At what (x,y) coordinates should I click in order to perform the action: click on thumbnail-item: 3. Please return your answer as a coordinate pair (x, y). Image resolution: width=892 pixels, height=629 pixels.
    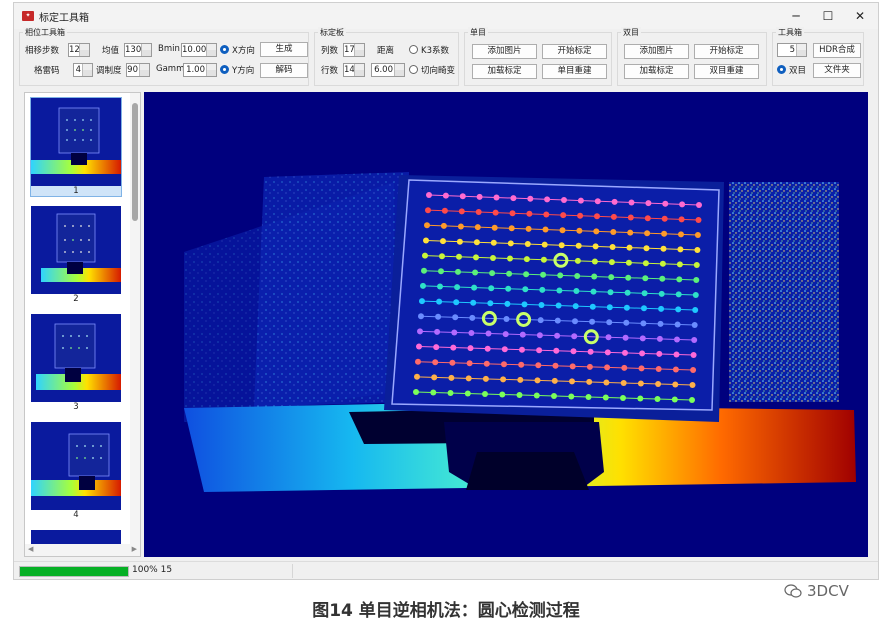
    Looking at the image, I should click on (76, 363).